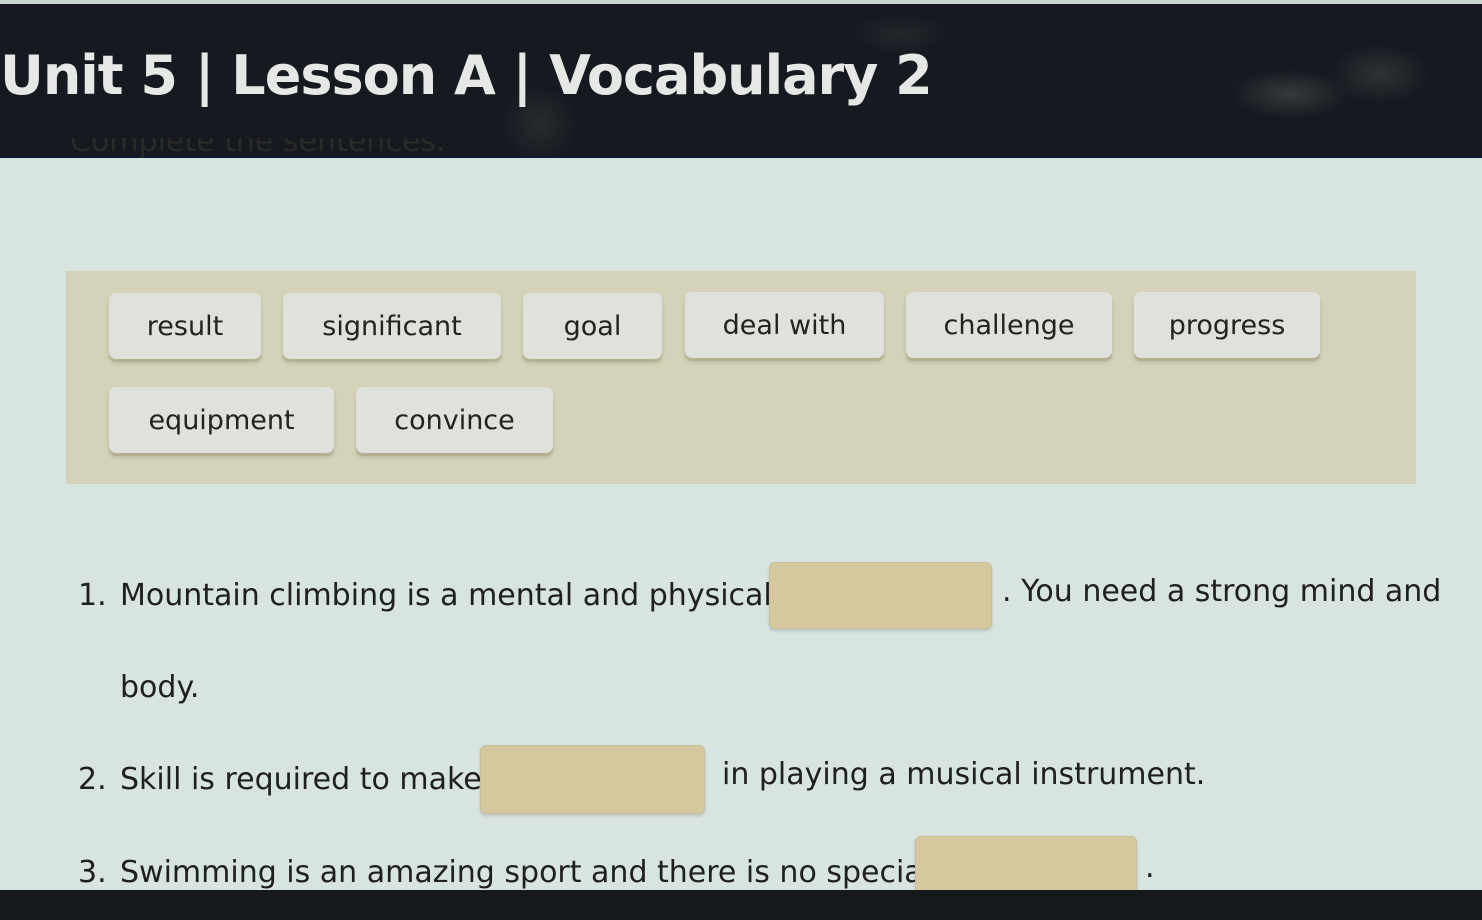 The width and height of the screenshot is (1482, 920). What do you see at coordinates (964, 774) in the screenshot?
I see `question-2-text-after: in playing a musical instrument.` at bounding box center [964, 774].